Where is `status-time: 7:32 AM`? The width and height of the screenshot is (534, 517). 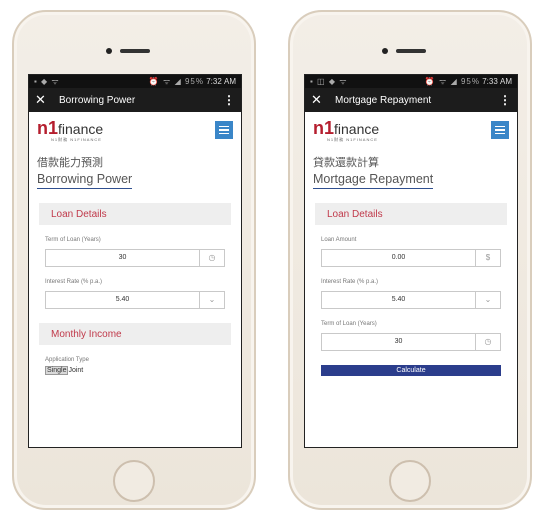
status-time: 7:32 AM is located at coordinates (221, 81).